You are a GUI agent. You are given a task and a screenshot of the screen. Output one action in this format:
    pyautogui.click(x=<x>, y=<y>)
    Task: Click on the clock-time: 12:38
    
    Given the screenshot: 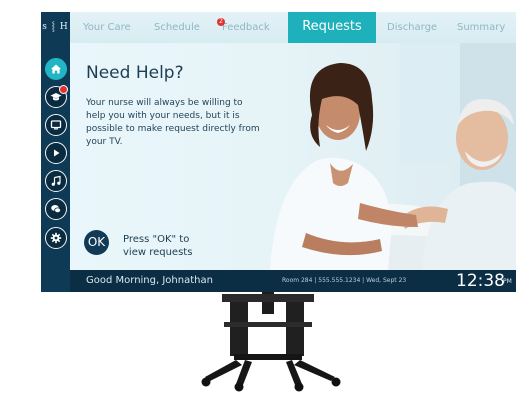 What is the action you would take?
    pyautogui.click(x=480, y=281)
    